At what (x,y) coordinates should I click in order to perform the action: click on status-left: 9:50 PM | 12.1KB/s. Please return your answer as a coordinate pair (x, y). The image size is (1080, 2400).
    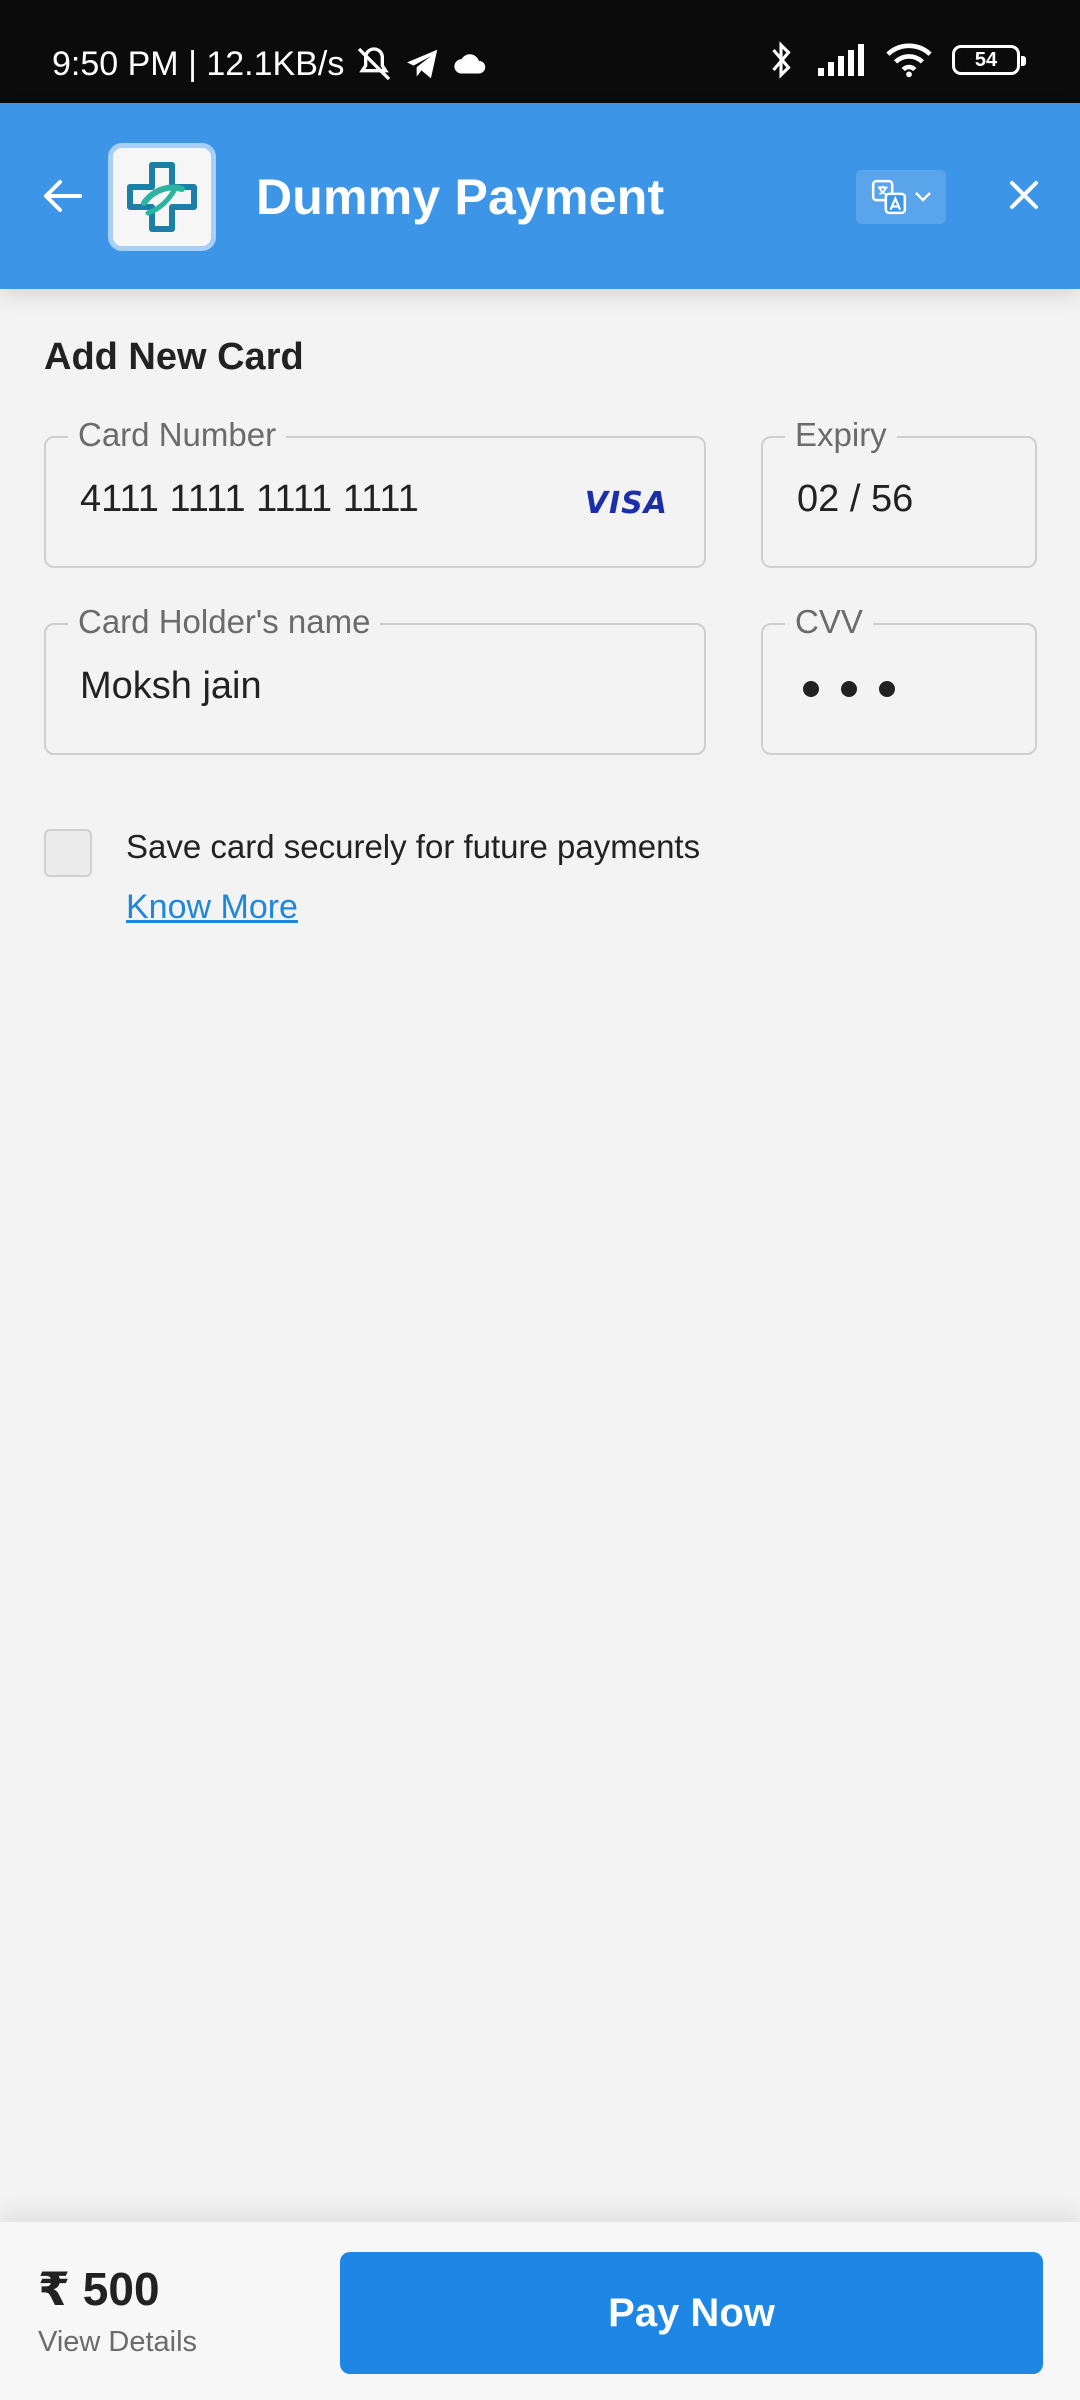
    Looking at the image, I should click on (271, 64).